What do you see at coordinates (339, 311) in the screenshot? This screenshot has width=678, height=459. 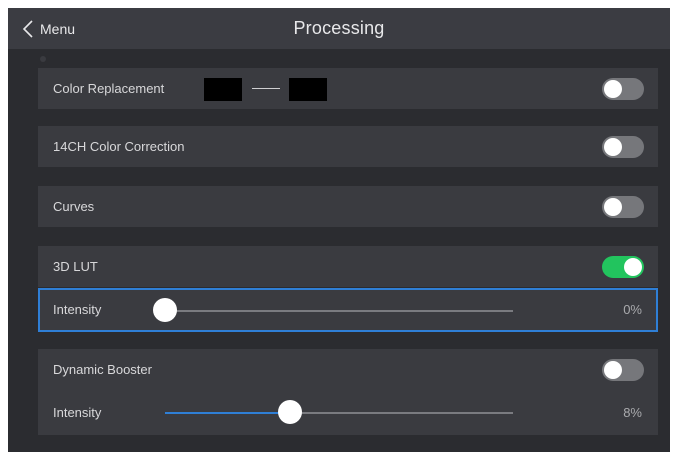 I see `lut3d-intensity-track` at bounding box center [339, 311].